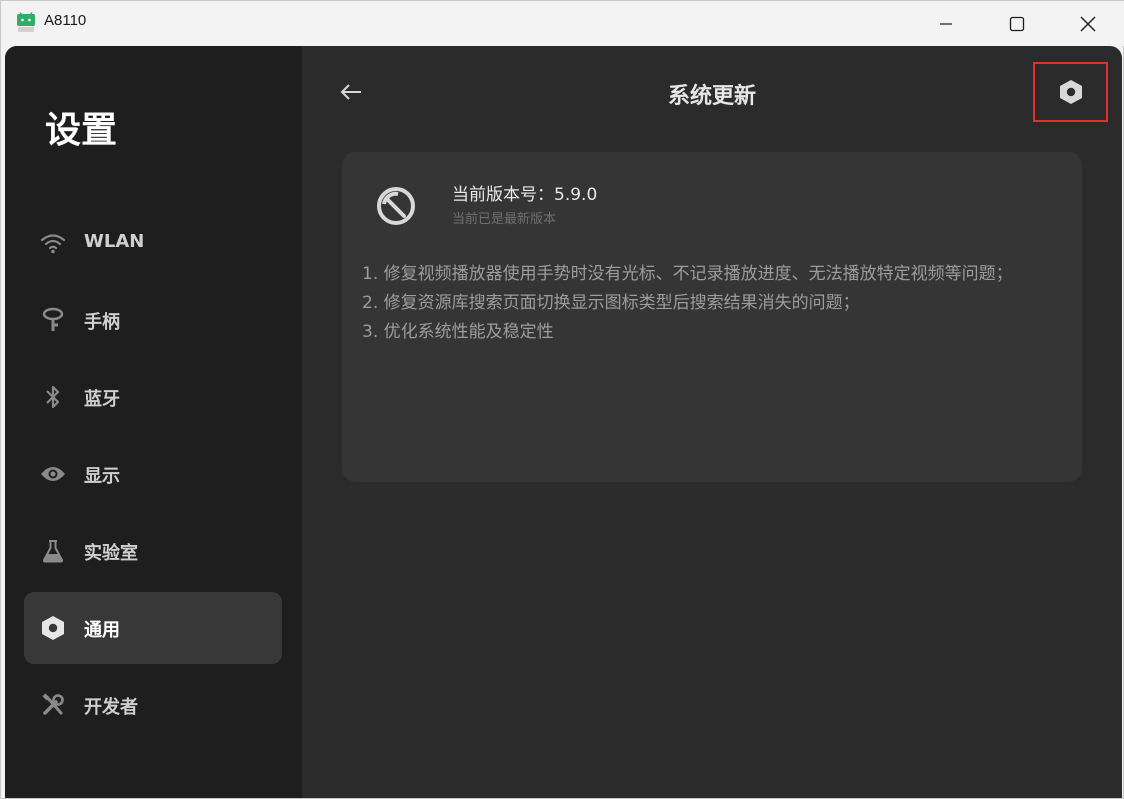 The image size is (1124, 799). I want to click on sidebar-item-label: 手柄, so click(102, 322).